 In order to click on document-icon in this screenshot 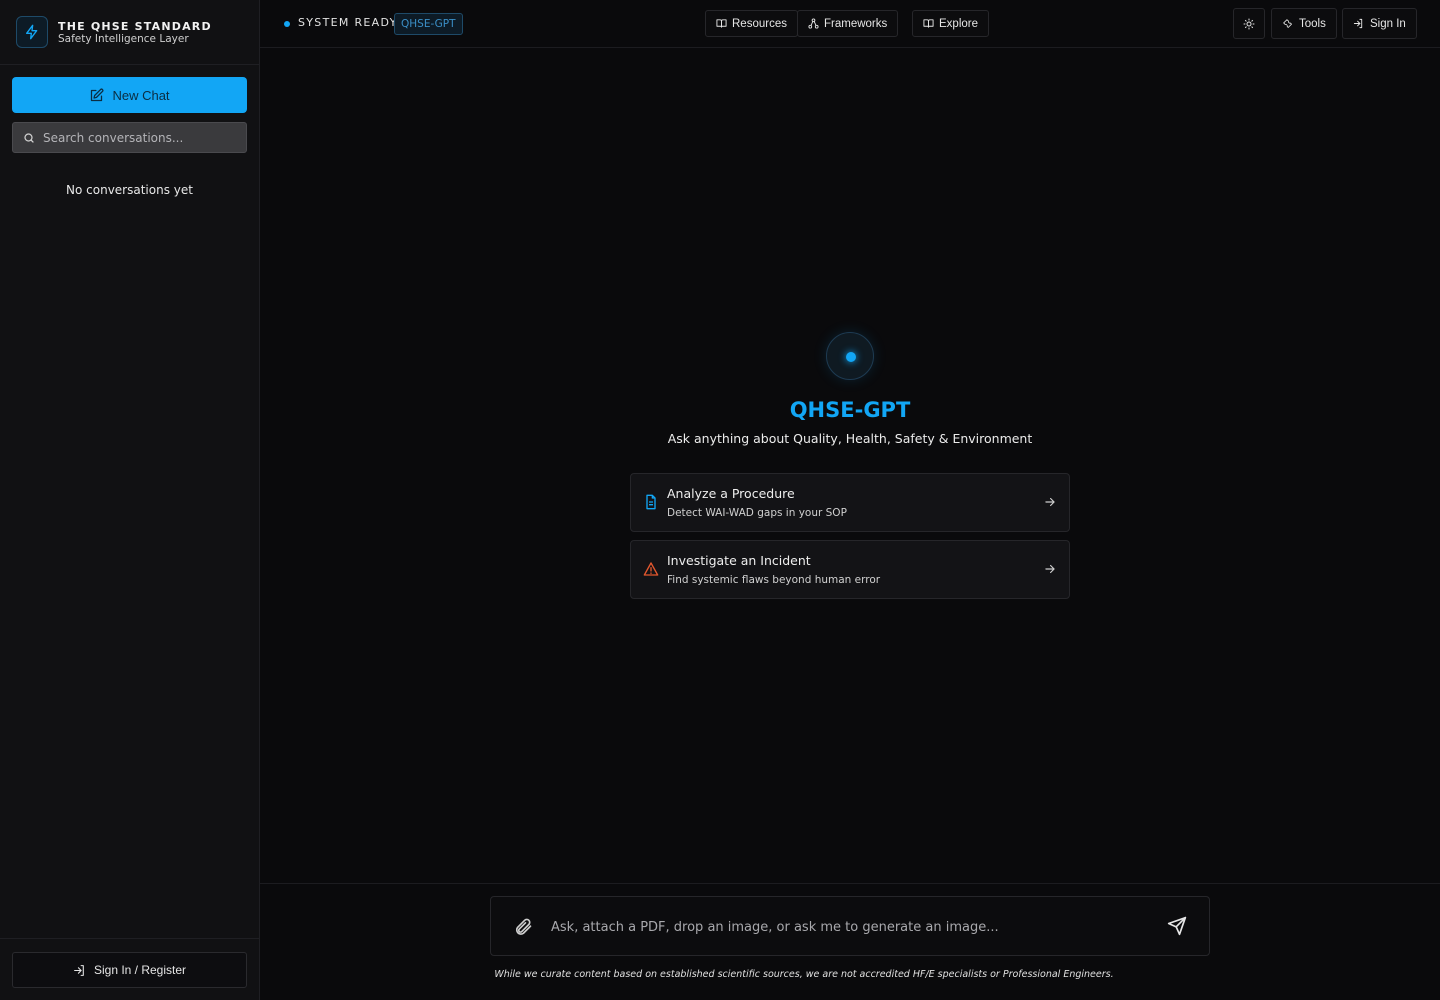, I will do `click(651, 502)`.